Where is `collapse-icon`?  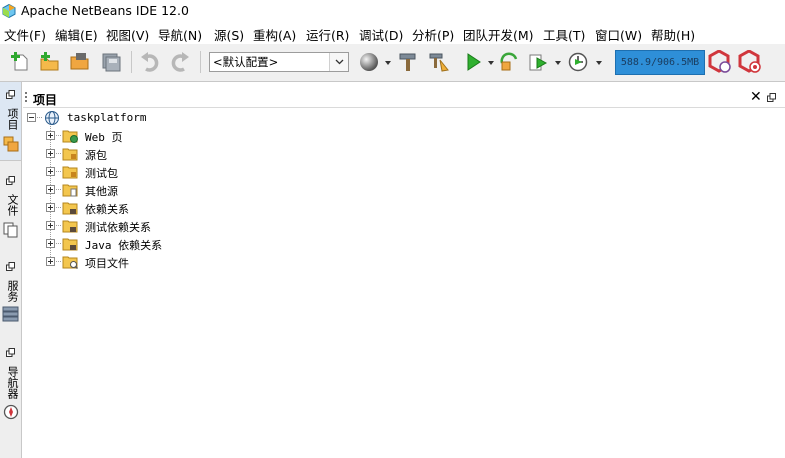 collapse-icon is located at coordinates (31, 117).